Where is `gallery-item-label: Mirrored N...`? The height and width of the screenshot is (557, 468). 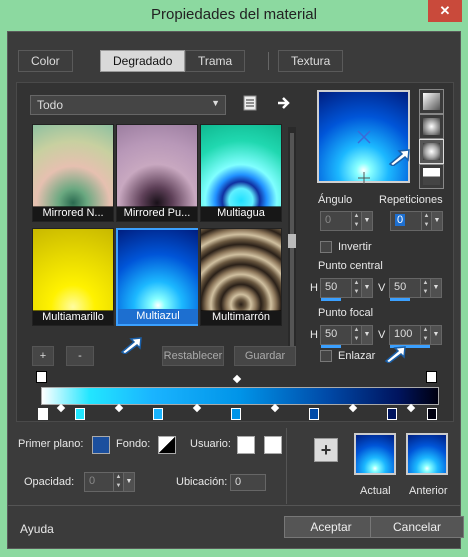 gallery-item-label: Mirrored N... is located at coordinates (73, 213).